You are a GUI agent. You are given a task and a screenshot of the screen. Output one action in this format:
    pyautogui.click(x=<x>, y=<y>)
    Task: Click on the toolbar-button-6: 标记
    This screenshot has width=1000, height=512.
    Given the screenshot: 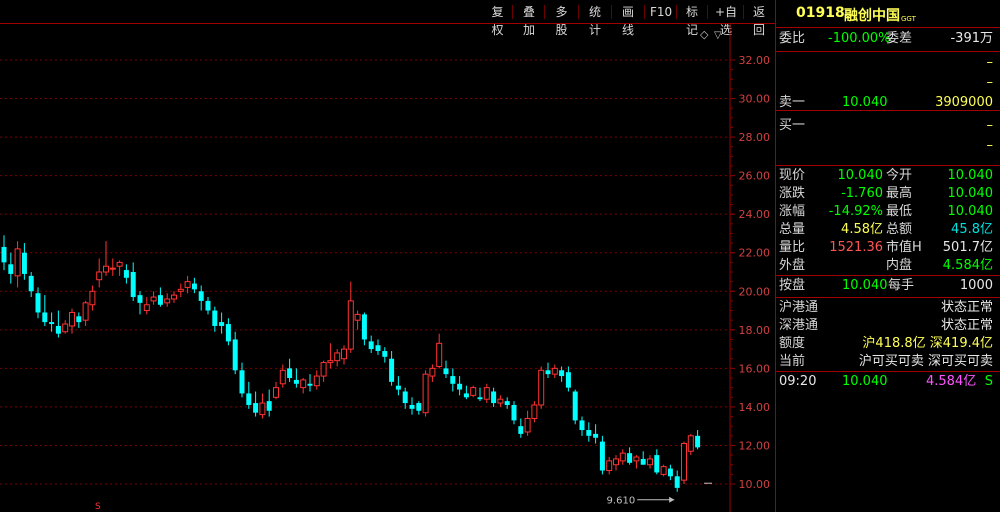 What is the action you would take?
    pyautogui.click(x=692, y=20)
    